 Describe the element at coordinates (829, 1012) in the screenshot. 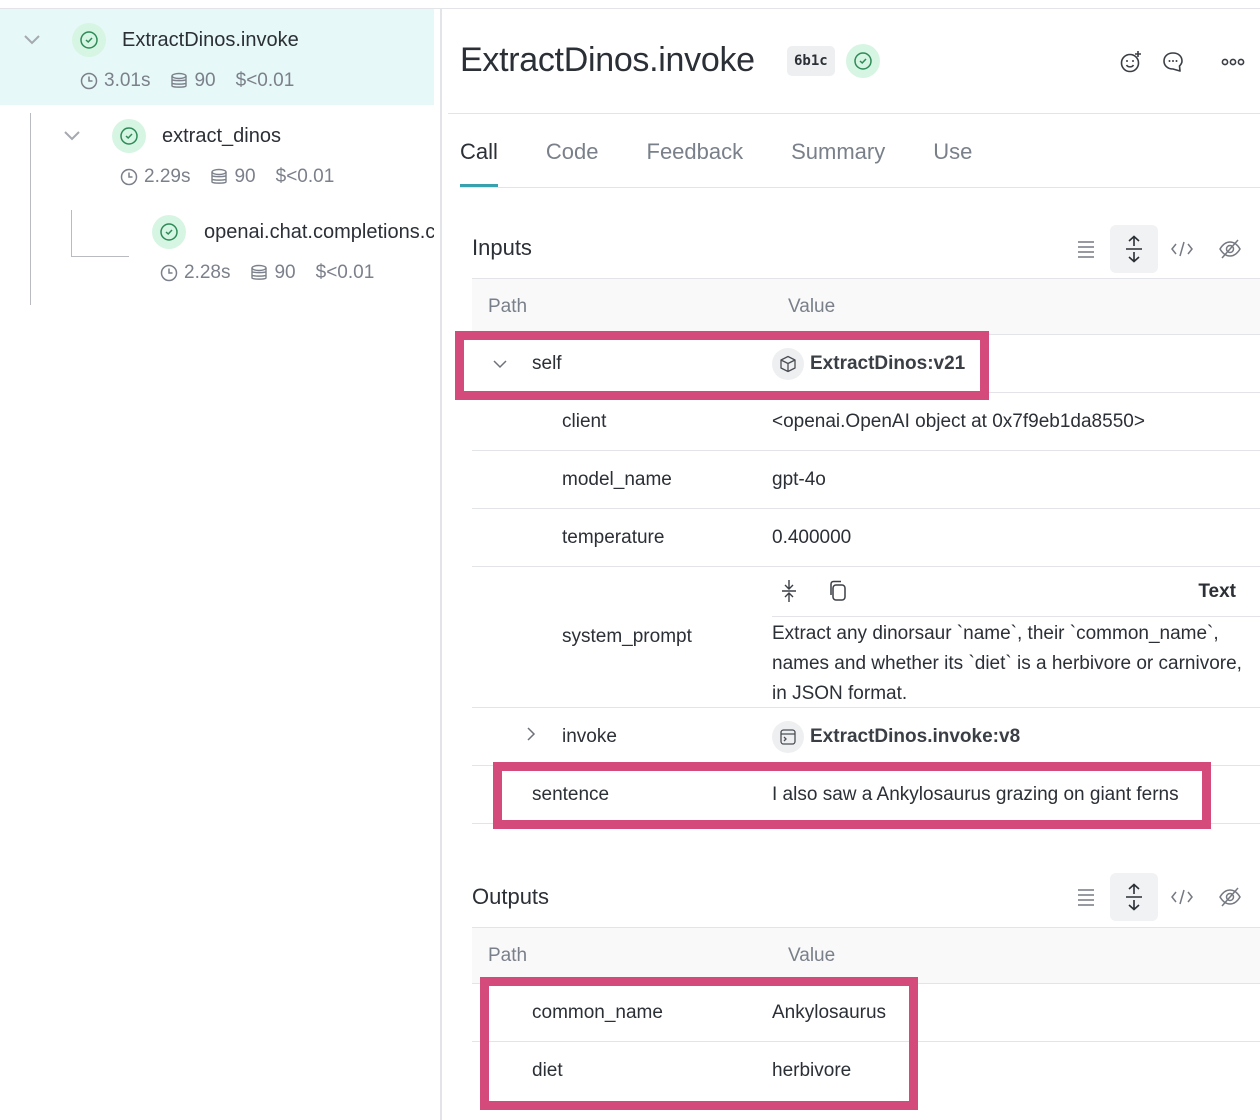

I see `row-value: Ankylosaurus` at that location.